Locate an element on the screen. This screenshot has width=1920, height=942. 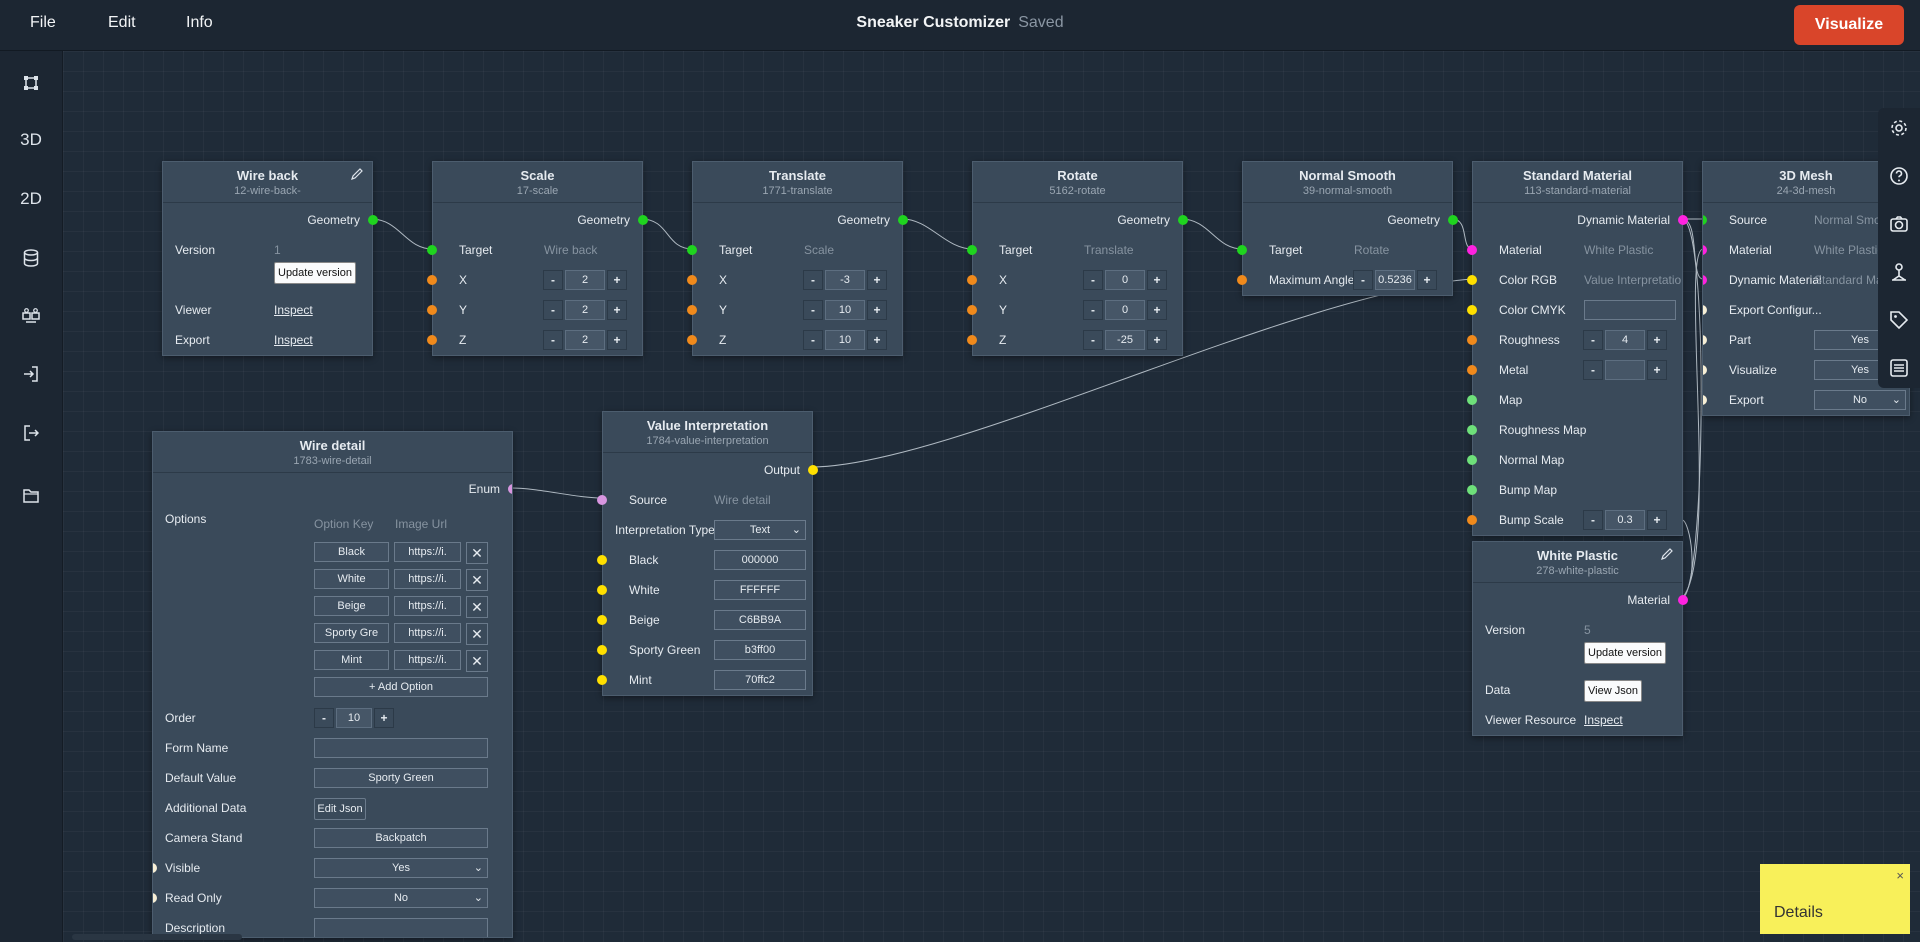
help-icon is located at coordinates (1899, 176).